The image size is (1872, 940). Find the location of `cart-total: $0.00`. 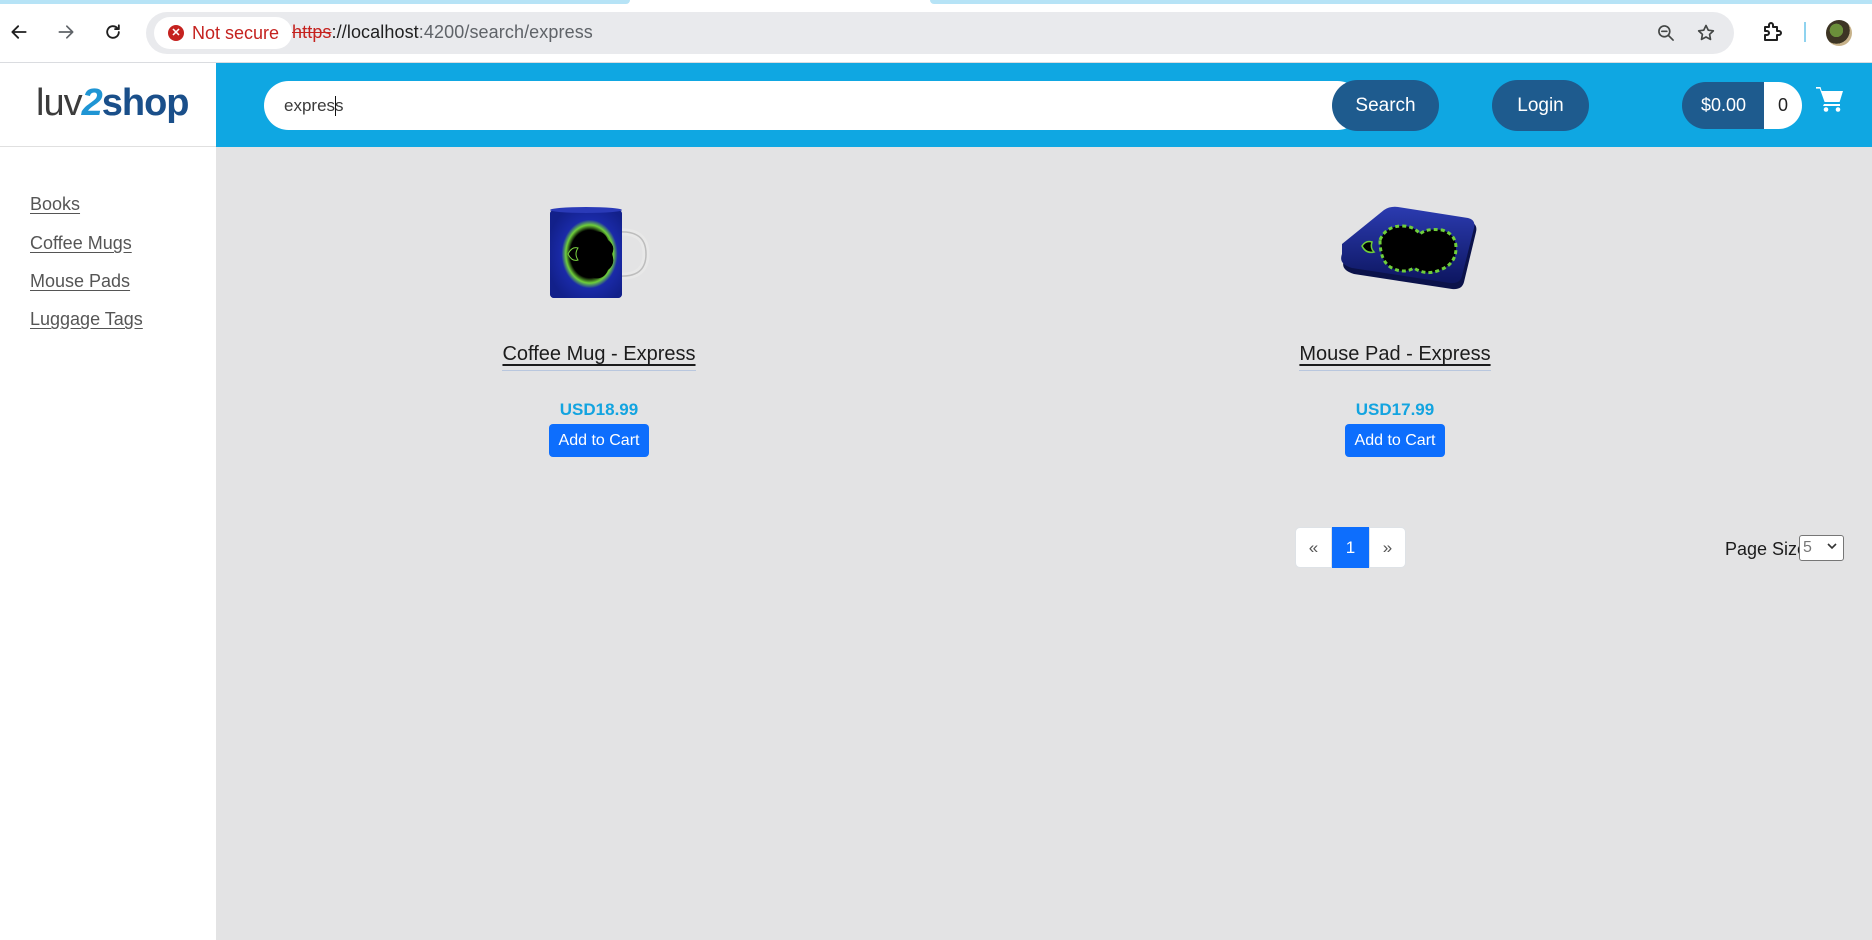

cart-total: $0.00 is located at coordinates (1723, 105).